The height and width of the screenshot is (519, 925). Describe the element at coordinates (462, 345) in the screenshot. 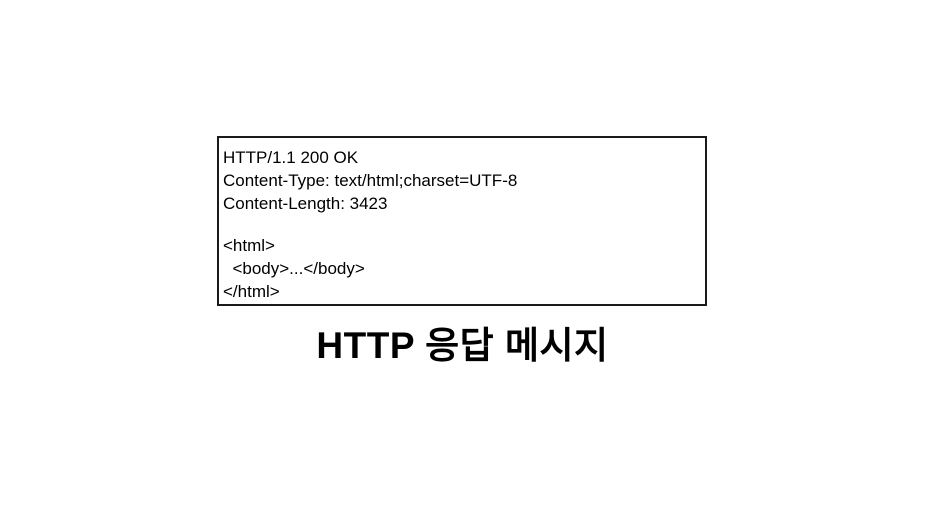

I see `diagram-caption: HTTP 응답 메시지` at that location.